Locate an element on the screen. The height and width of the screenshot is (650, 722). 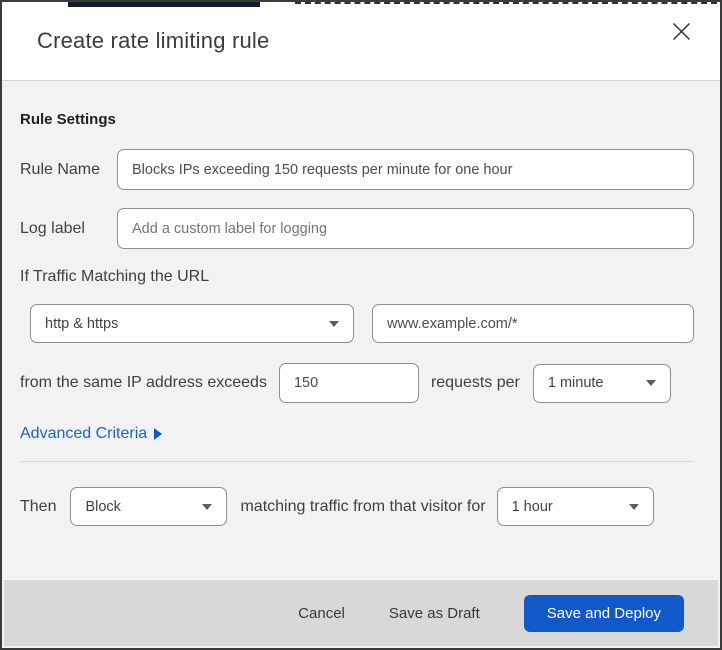
close-icon is located at coordinates (681, 34).